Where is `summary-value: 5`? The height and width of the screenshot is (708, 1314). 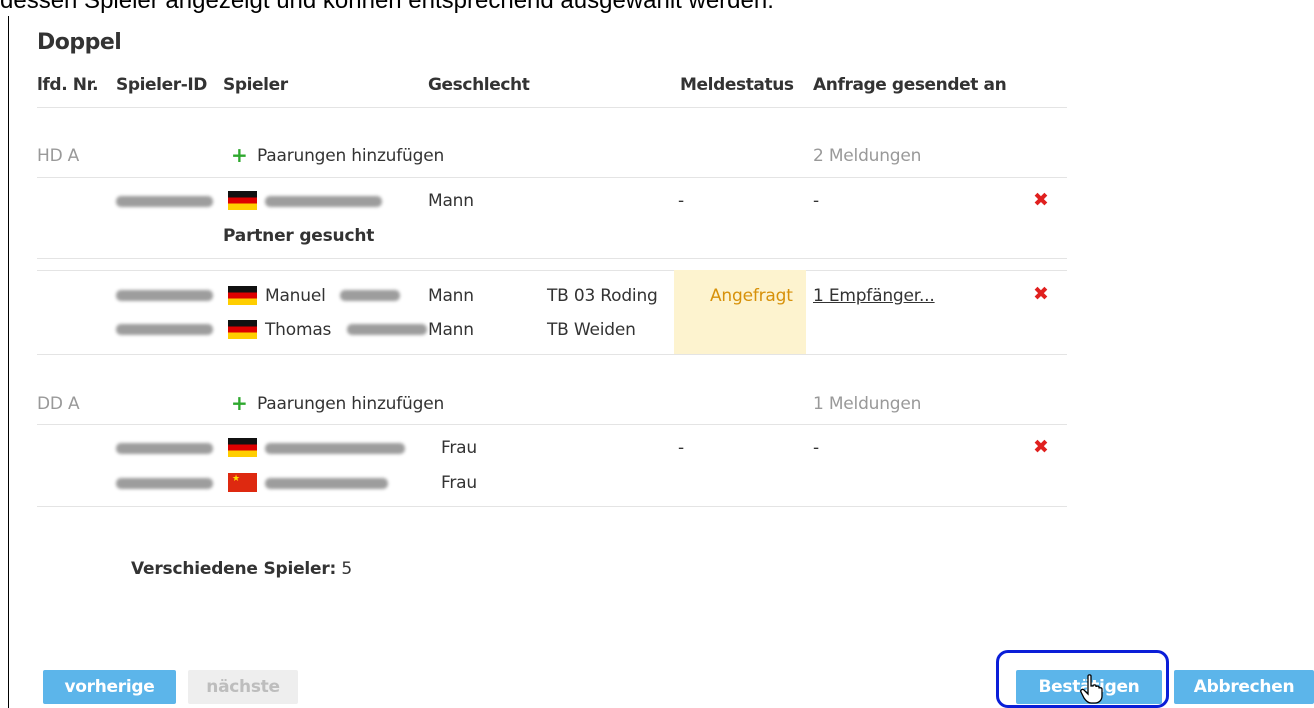
summary-value: 5 is located at coordinates (346, 569).